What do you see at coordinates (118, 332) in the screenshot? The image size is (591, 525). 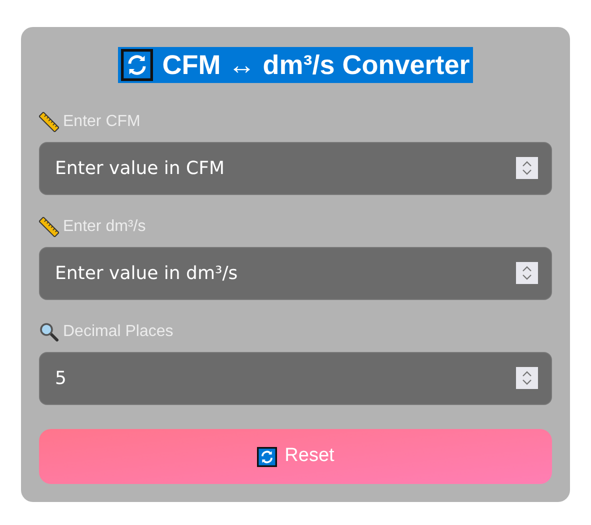 I see `field-label: Decimal Places` at bounding box center [118, 332].